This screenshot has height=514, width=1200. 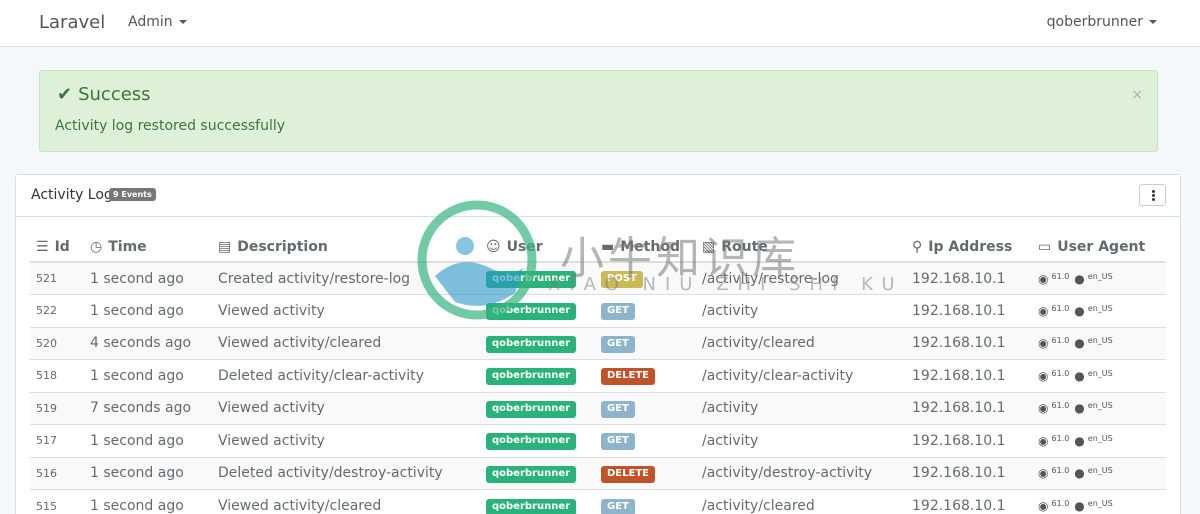 I want to click on cell-id: 517, so click(x=57, y=440).